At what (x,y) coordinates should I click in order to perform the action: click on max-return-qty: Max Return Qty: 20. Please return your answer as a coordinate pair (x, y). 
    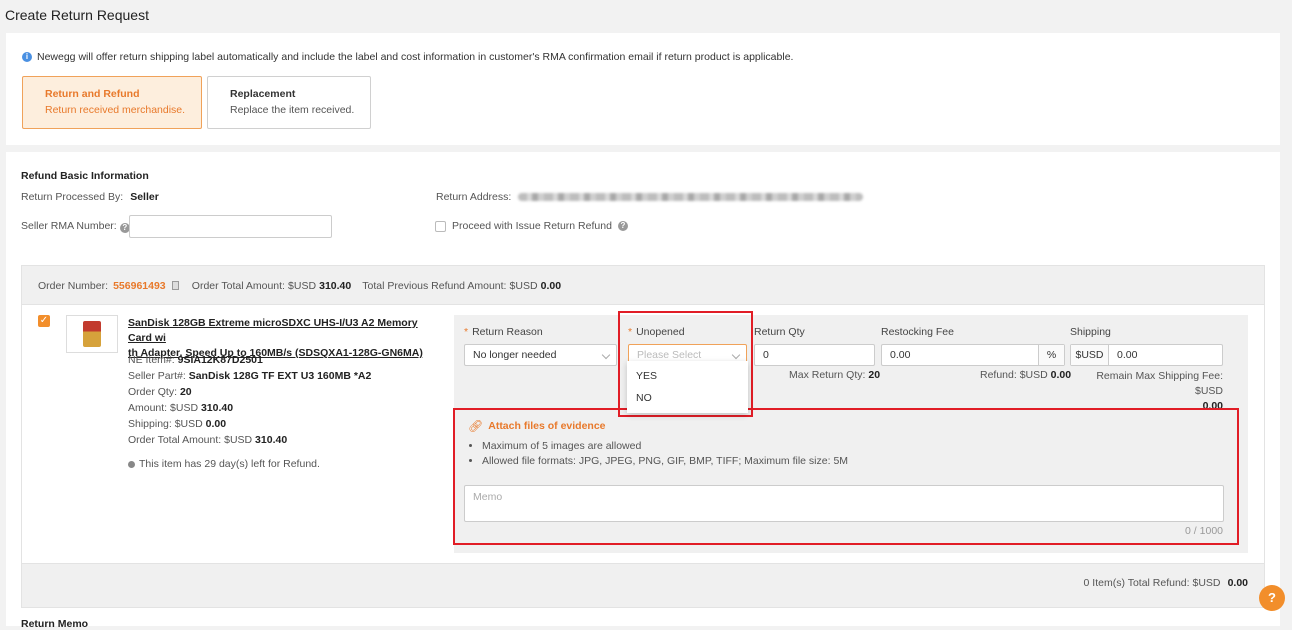
    Looking at the image, I should click on (834, 375).